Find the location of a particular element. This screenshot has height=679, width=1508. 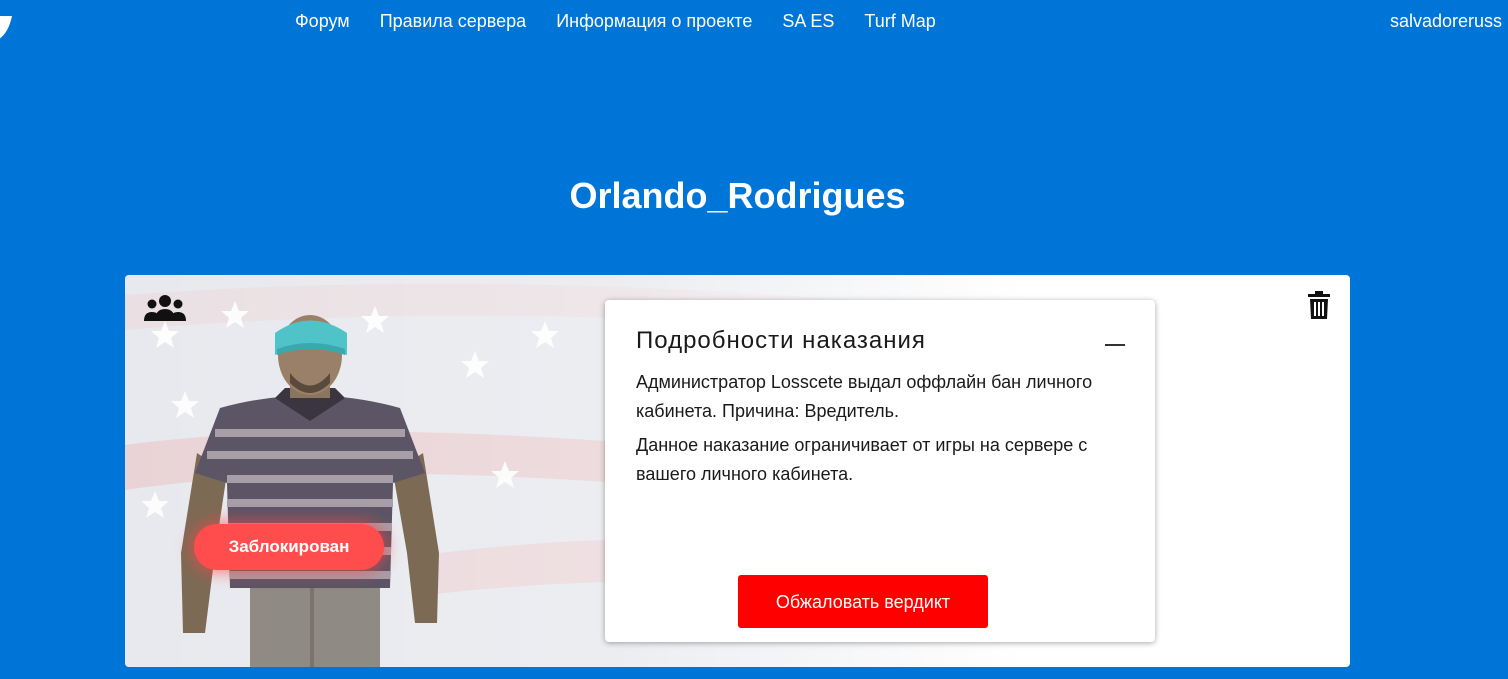

trash-icon is located at coordinates (1319, 305).